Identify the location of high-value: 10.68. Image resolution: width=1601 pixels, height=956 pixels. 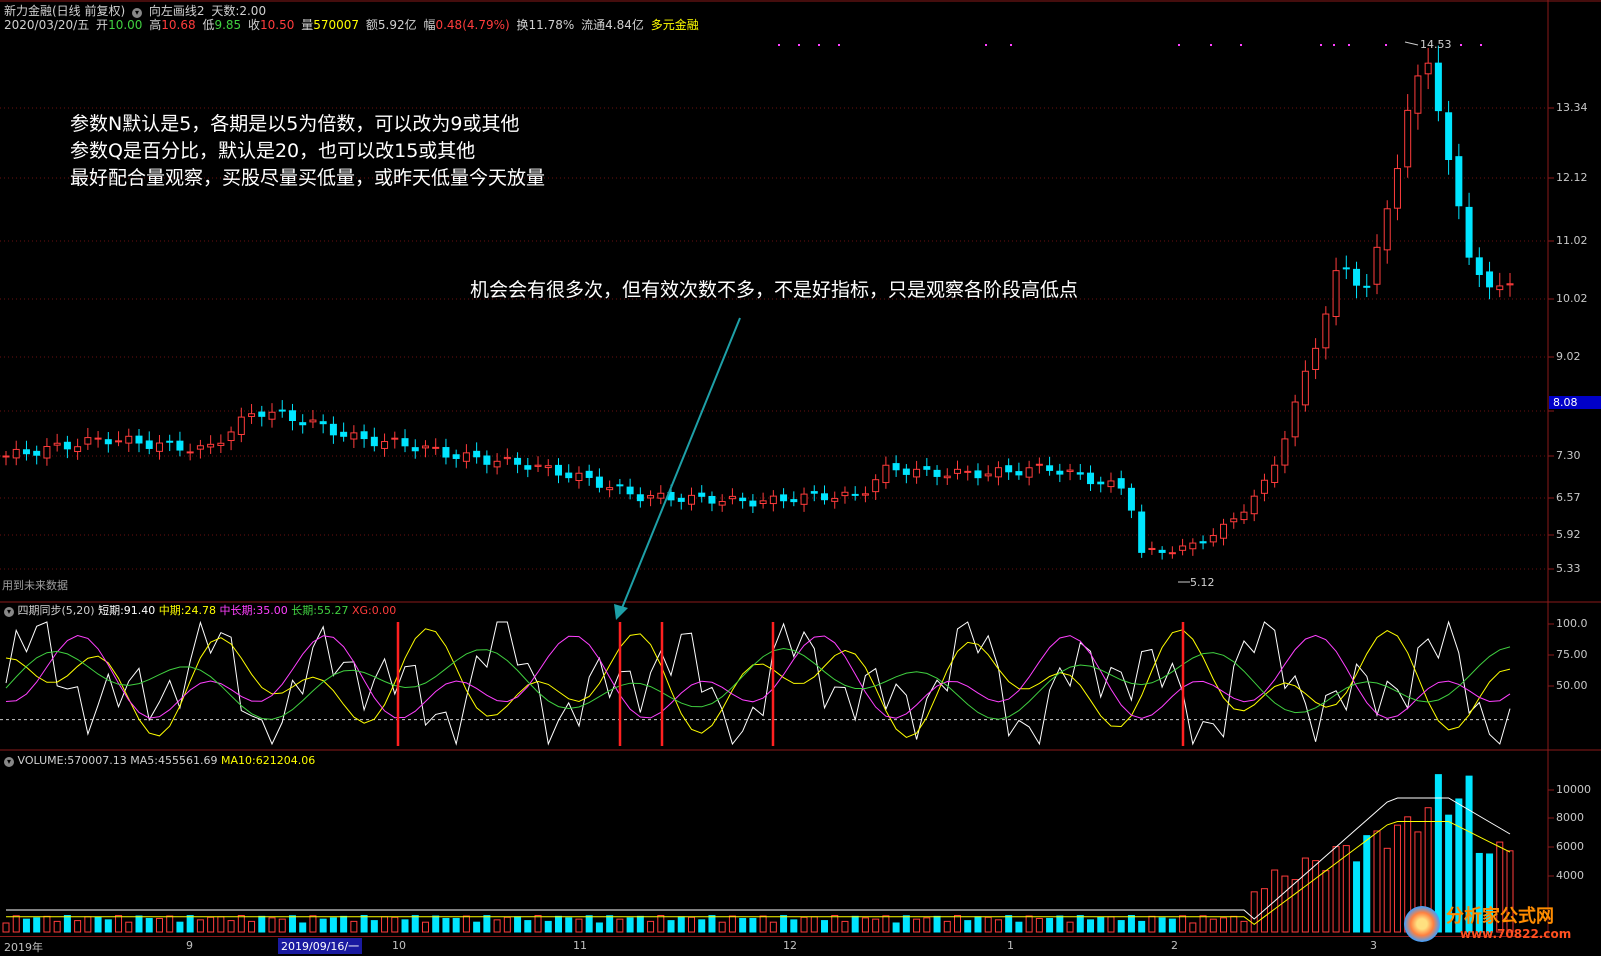
(178, 25).